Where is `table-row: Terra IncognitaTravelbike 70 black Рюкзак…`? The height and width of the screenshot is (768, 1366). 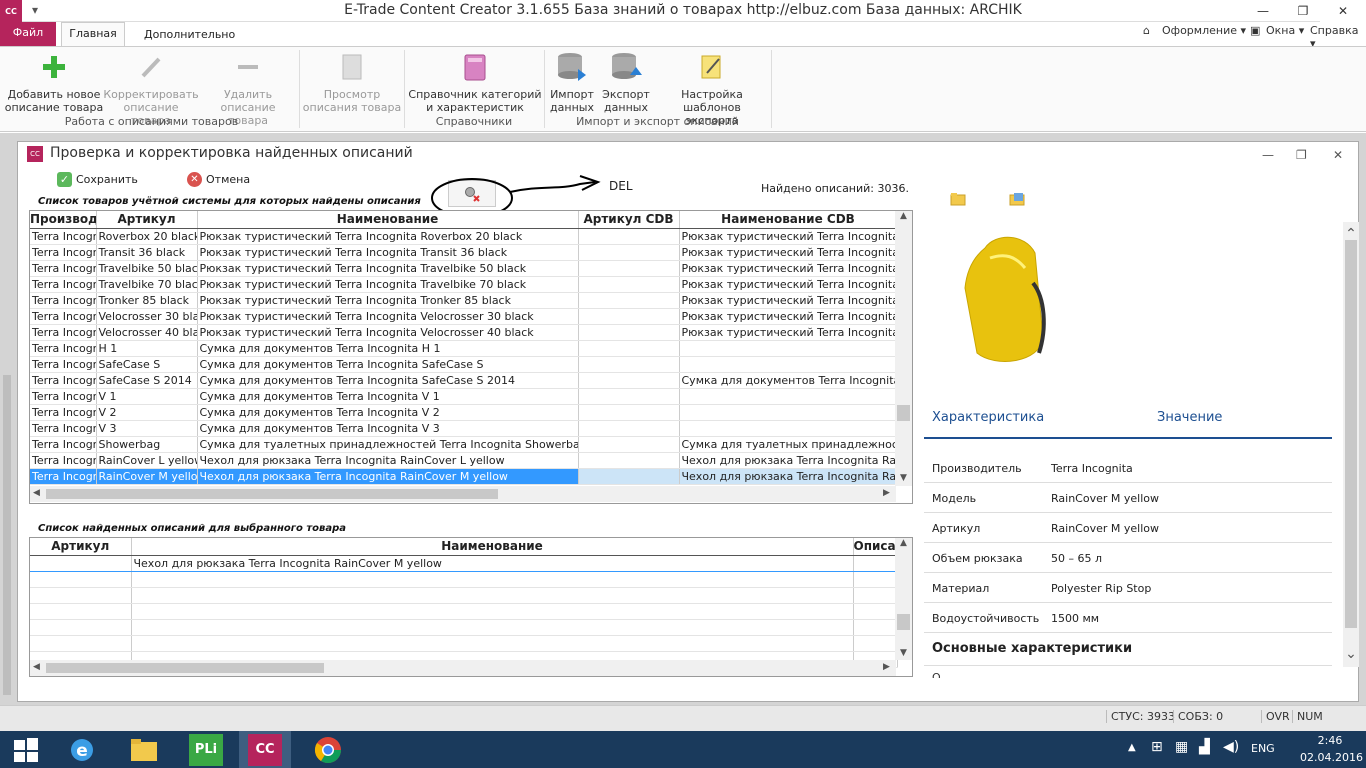
table-row: Terra IncognitaTravelbike 70 black Рюкзак… is located at coordinates (464, 284).